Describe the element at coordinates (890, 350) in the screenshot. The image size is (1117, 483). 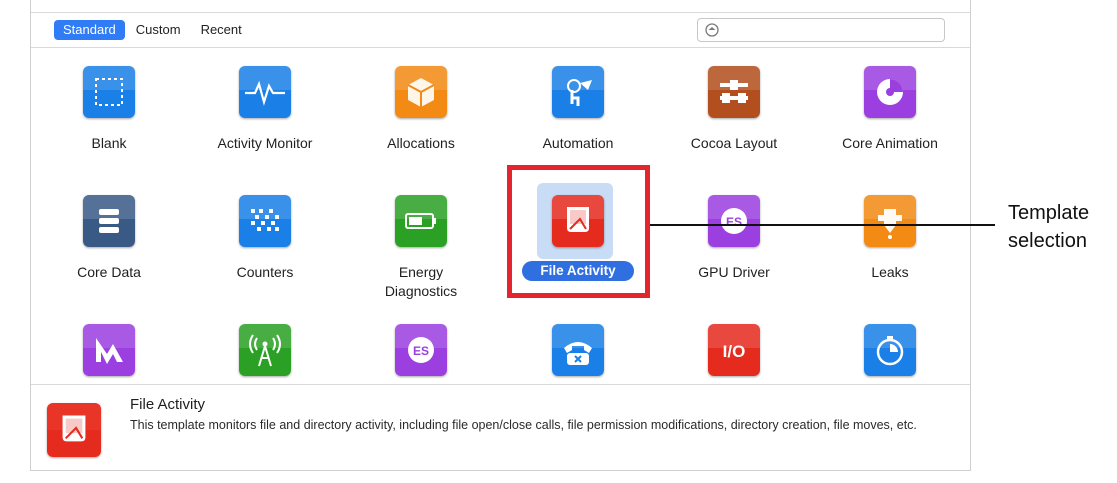
I see `time-profiler-icon` at that location.